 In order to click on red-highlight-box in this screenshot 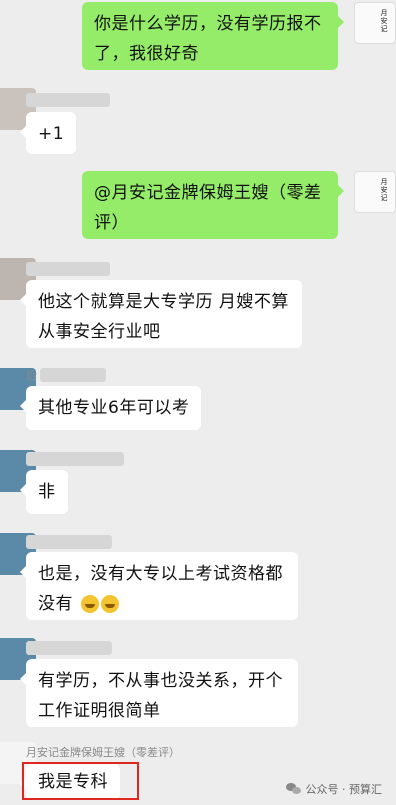, I will do `click(80, 781)`.